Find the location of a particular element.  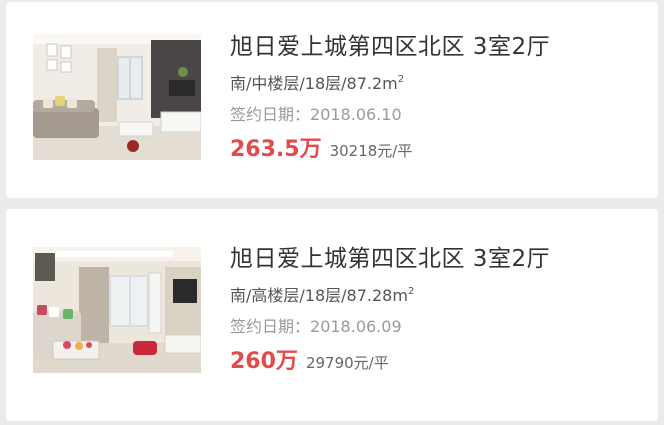

attributes-text: 南/高楼层/18层/87.28 is located at coordinates (311, 295).